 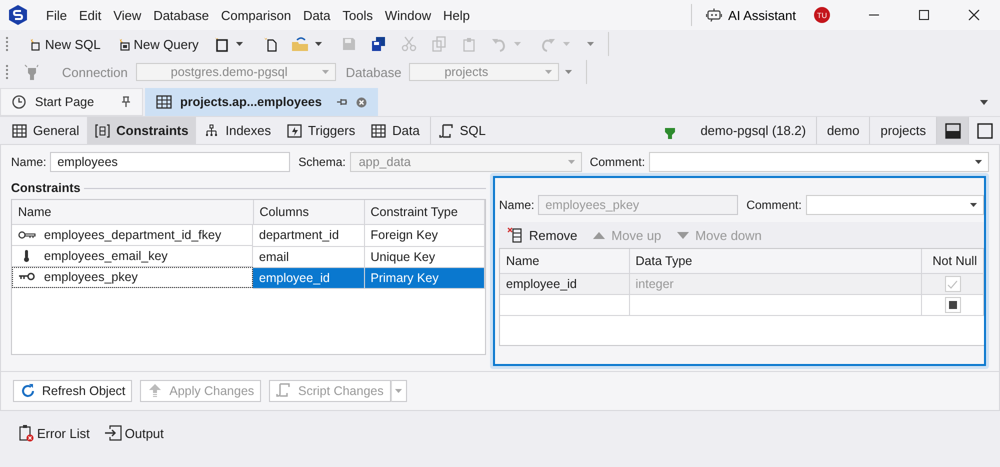 I want to click on close-icon, so click(x=974, y=15).